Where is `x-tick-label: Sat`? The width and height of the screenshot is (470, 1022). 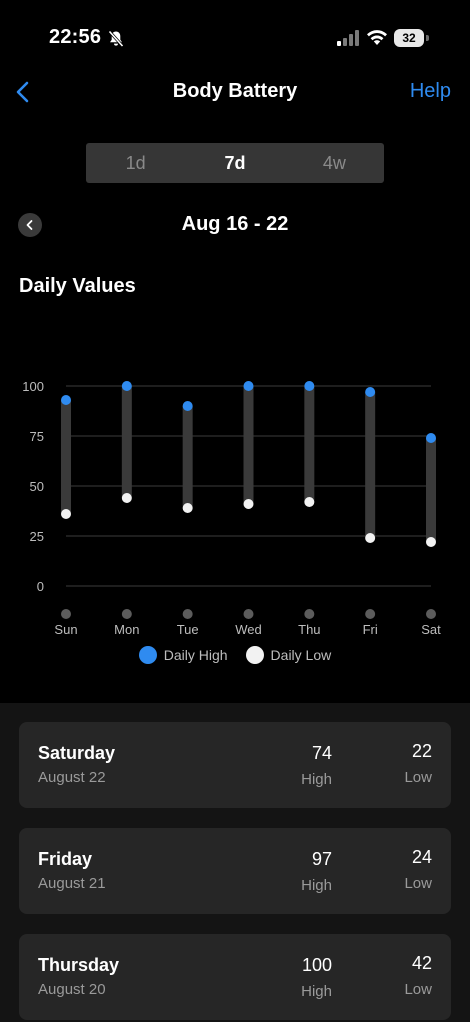
x-tick-label: Sat is located at coordinates (431, 629).